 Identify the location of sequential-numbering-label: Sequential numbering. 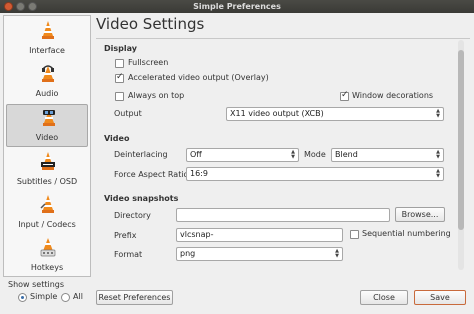
(406, 233).